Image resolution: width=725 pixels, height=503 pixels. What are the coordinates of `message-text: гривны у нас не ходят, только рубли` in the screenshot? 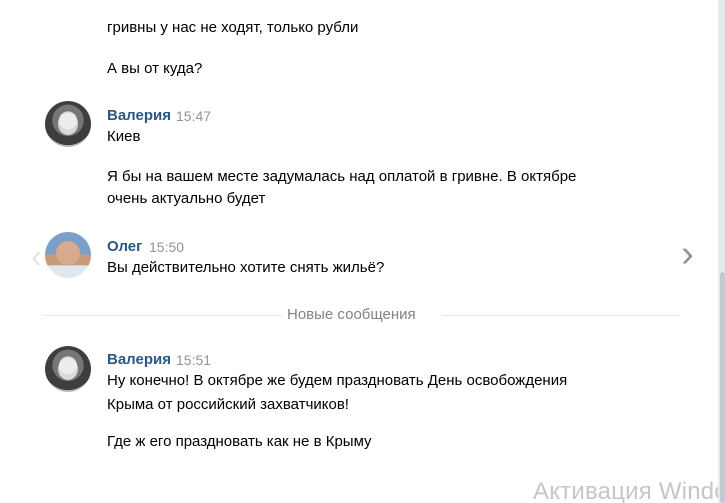 It's located at (233, 27).